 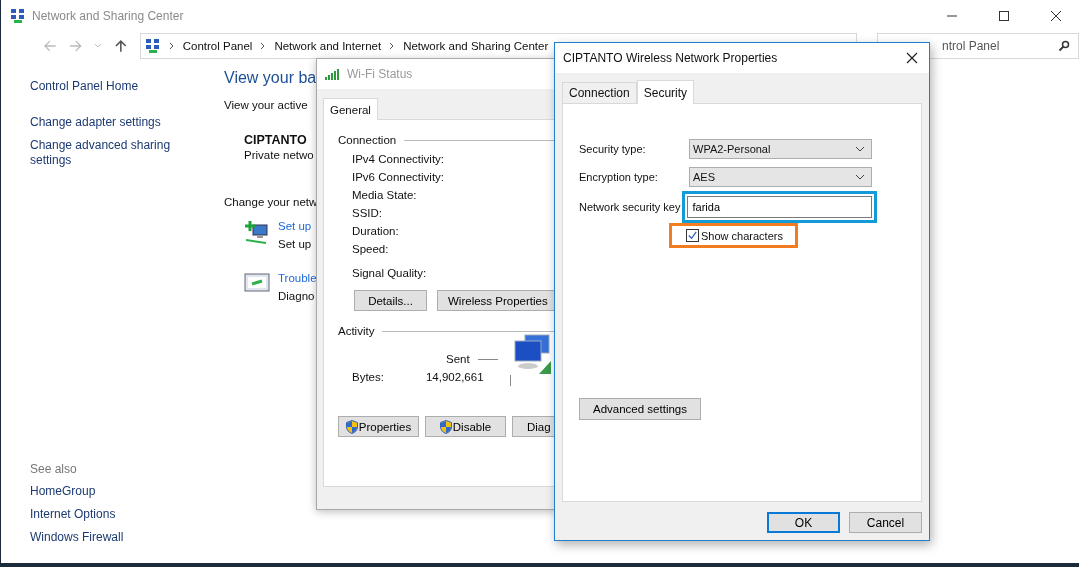 What do you see at coordinates (266, 105) in the screenshot?
I see `section-label: View your active` at bounding box center [266, 105].